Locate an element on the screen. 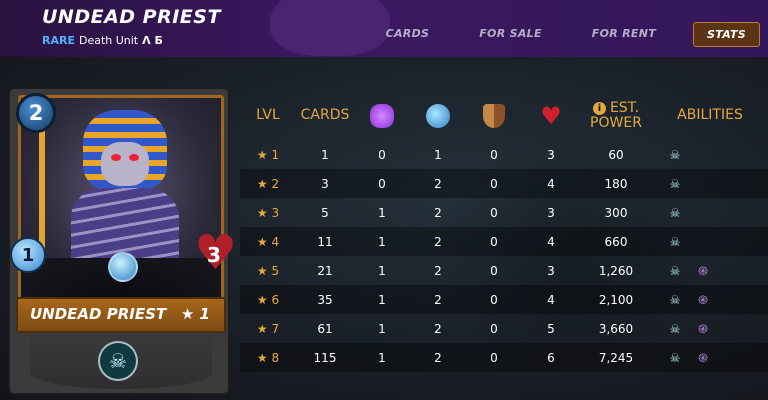 This screenshot has width=768, height=400. header-est-power: i EST. POWER is located at coordinates (616, 115).